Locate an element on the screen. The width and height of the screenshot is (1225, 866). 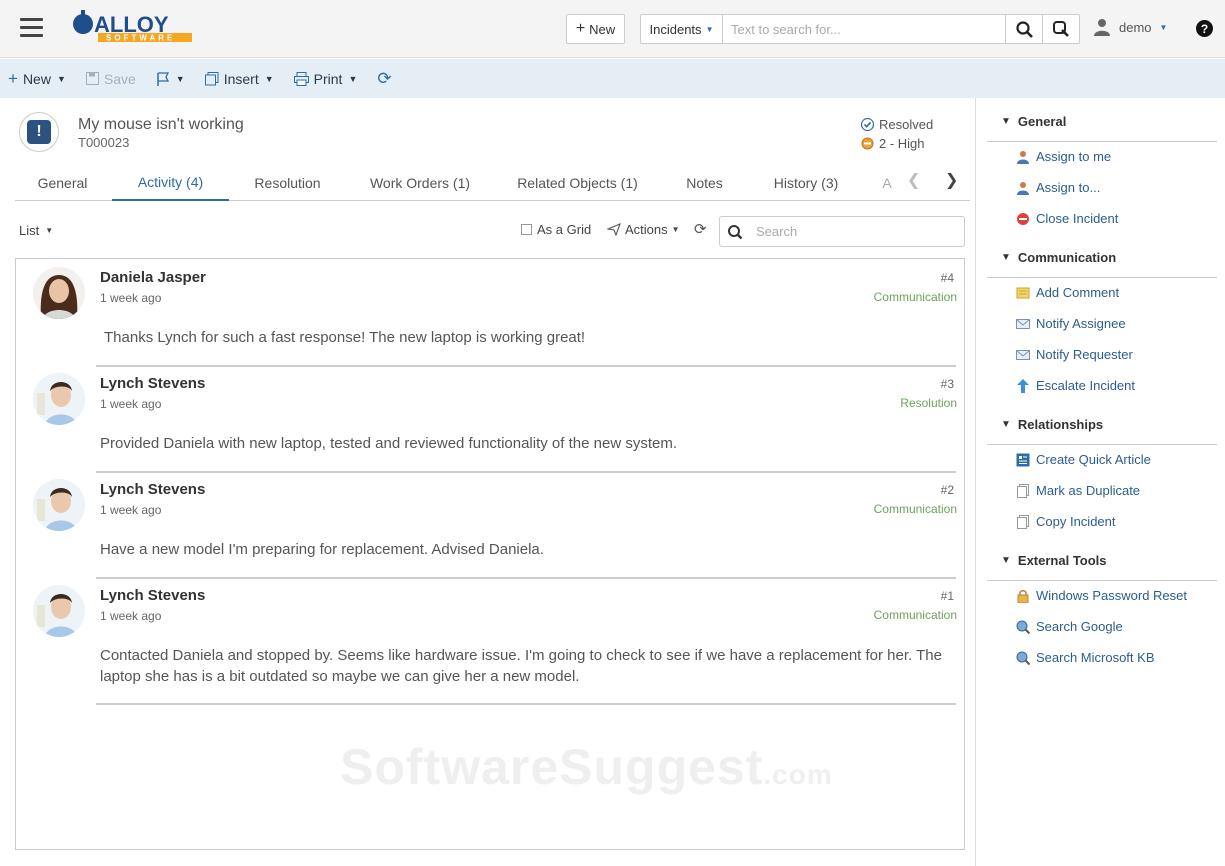
tabs-prev-icon: ❮ is located at coordinates (913, 180).